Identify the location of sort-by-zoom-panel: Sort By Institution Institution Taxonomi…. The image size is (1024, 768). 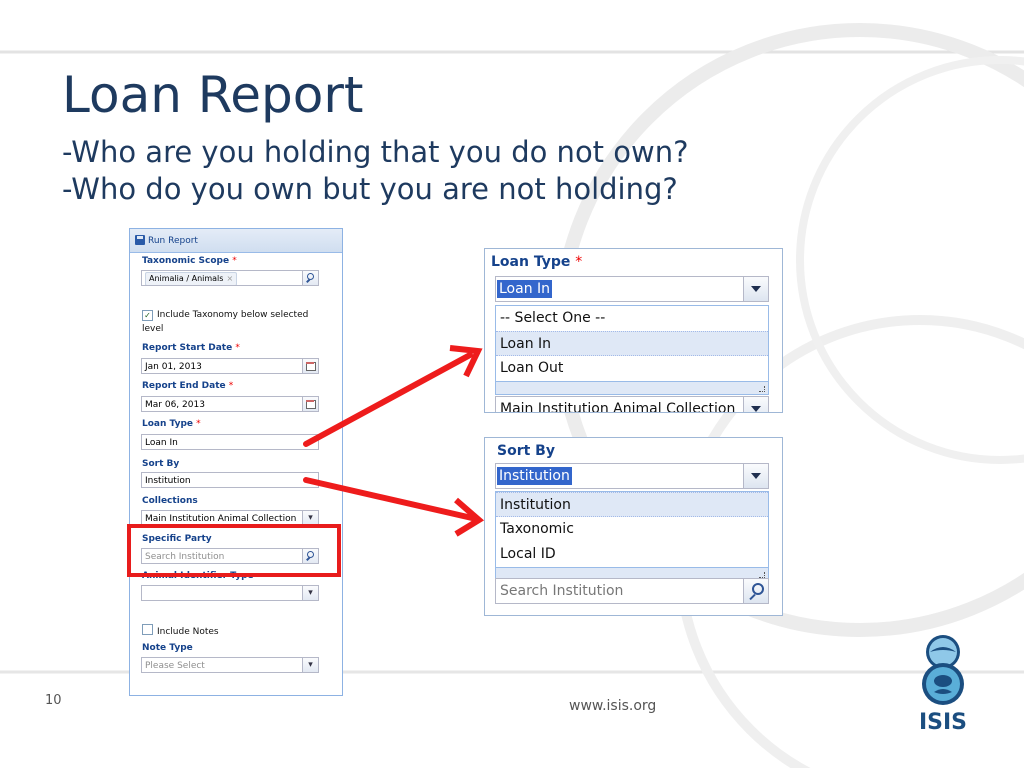
(633, 526).